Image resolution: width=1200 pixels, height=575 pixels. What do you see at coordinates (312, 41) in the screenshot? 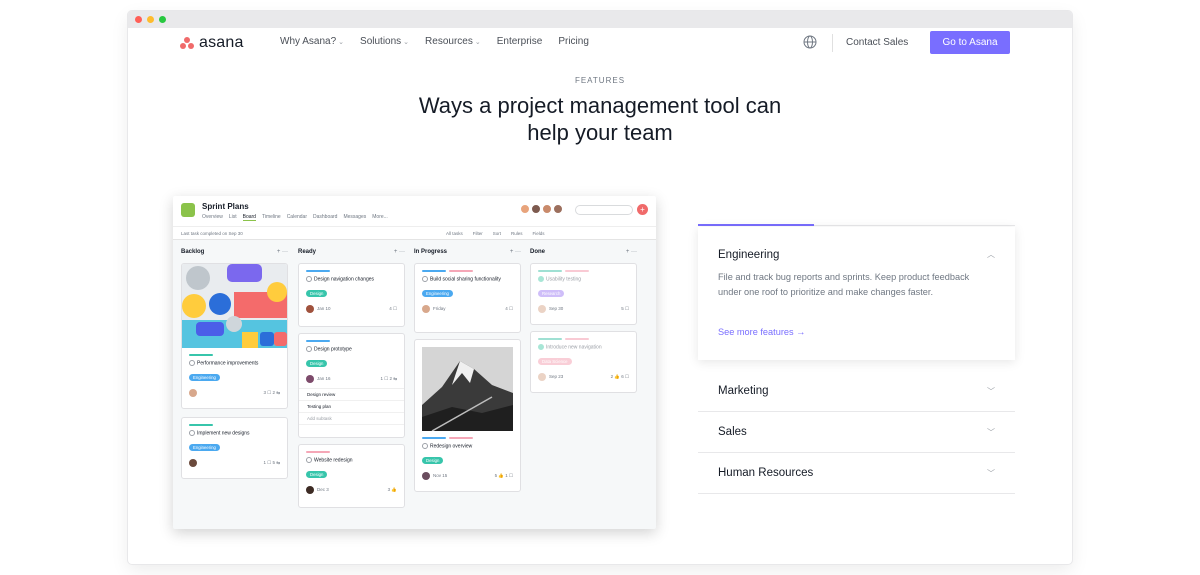
I see `nav-link-why-asana: Why Asana? ⌄` at bounding box center [312, 41].